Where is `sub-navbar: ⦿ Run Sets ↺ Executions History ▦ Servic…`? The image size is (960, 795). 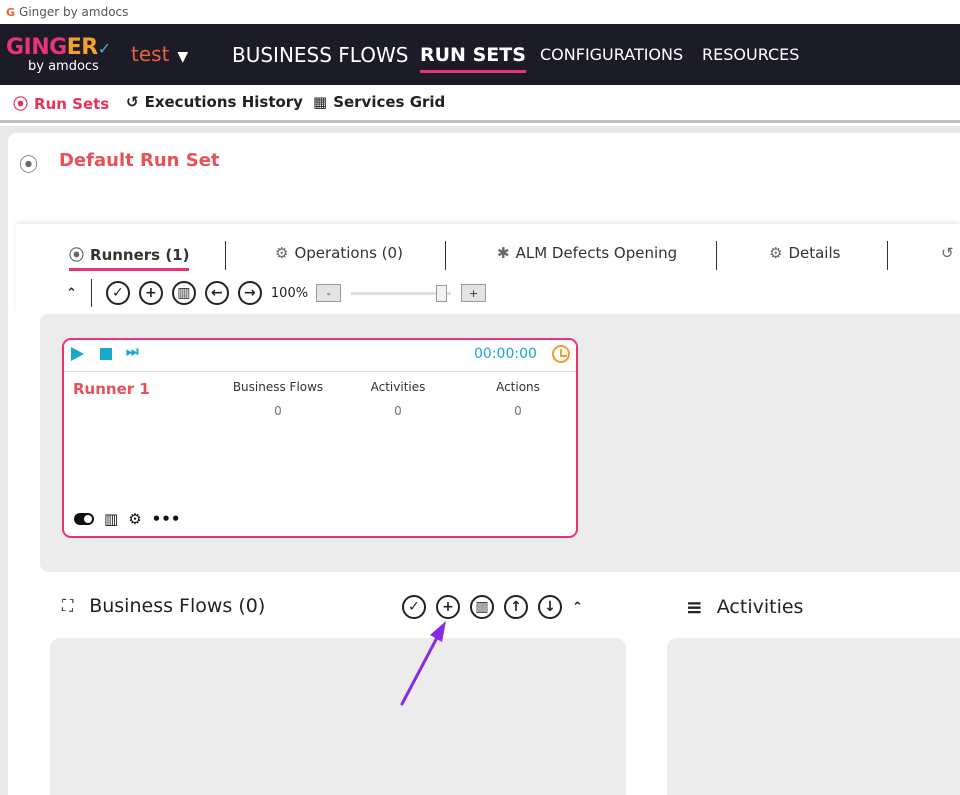
sub-navbar: ⦿ Run Sets ↺ Executions History ▦ Servic… is located at coordinates (480, 104).